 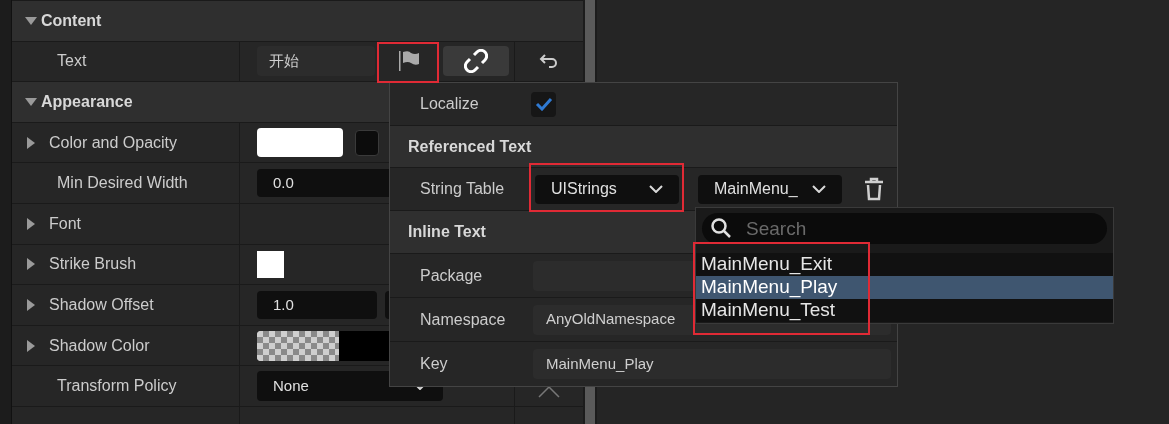 I want to click on field-label: Namespace, so click(x=463, y=319).